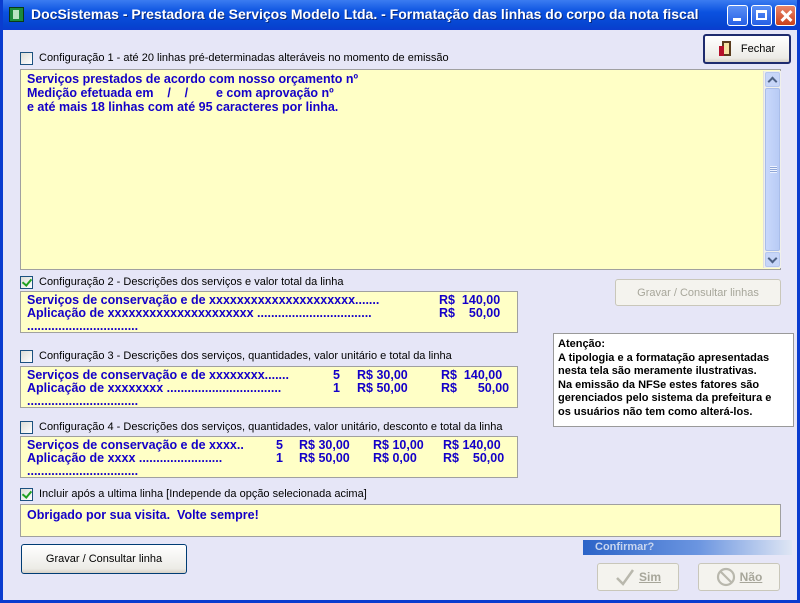  What do you see at coordinates (398, 445) in the screenshot?
I see `config4-discount: R$ 10,00` at bounding box center [398, 445].